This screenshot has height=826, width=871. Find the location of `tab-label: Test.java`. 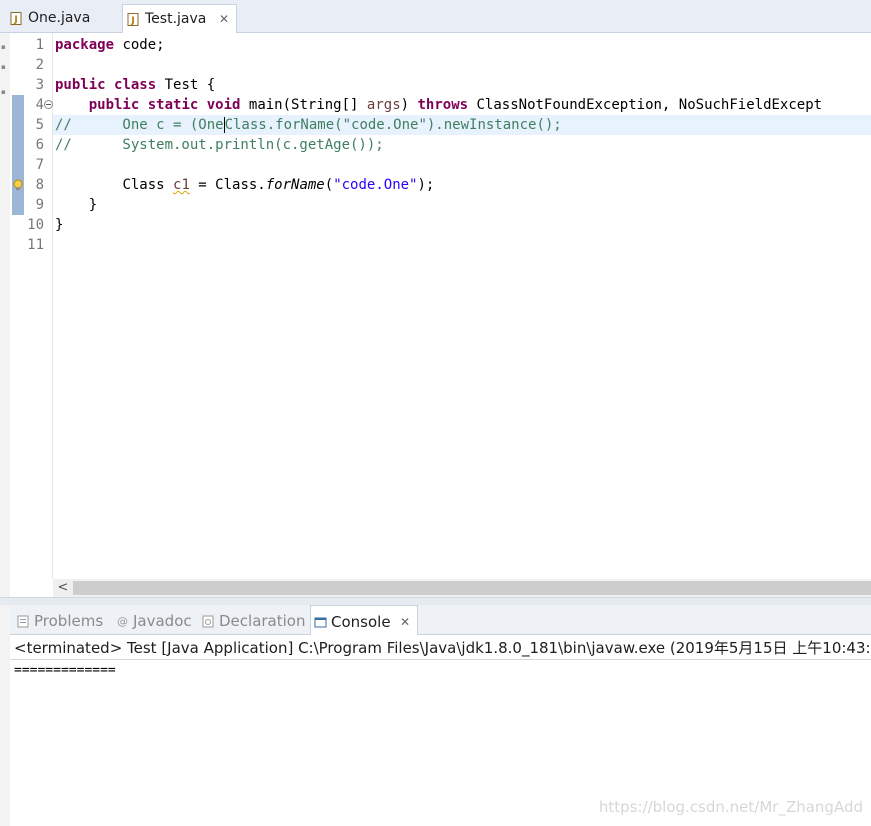

tab-label: Test.java is located at coordinates (176, 19).